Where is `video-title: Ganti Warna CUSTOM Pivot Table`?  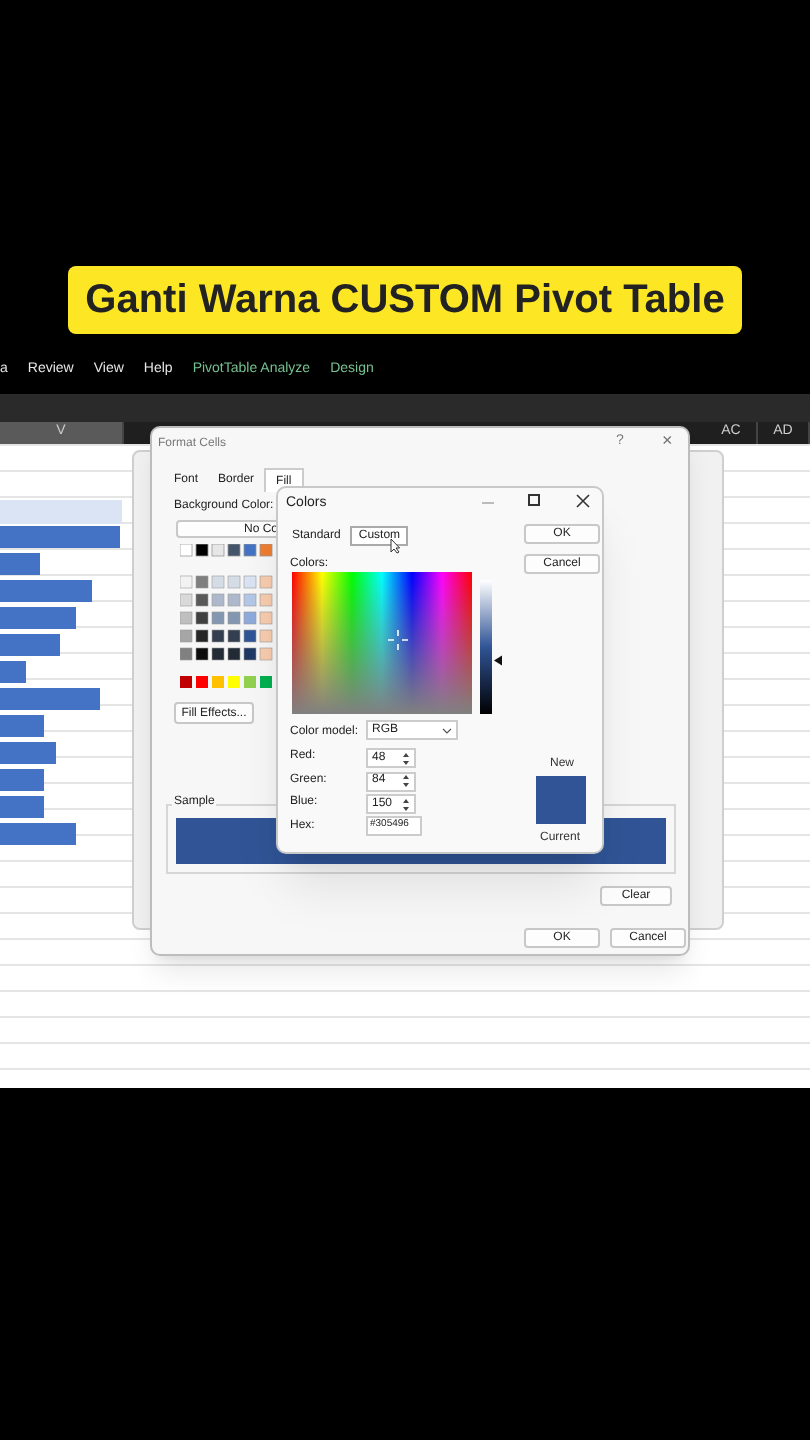 video-title: Ganti Warna CUSTOM Pivot Table is located at coordinates (405, 300).